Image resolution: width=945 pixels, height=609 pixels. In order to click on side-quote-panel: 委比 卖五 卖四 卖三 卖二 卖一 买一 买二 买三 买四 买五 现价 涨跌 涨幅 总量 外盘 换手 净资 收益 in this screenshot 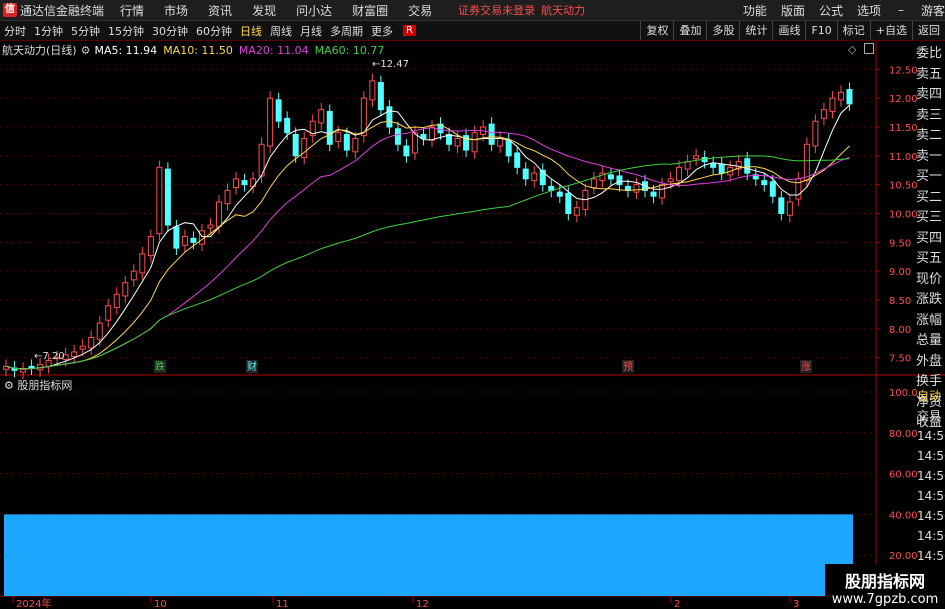, I will do `click(930, 239)`.